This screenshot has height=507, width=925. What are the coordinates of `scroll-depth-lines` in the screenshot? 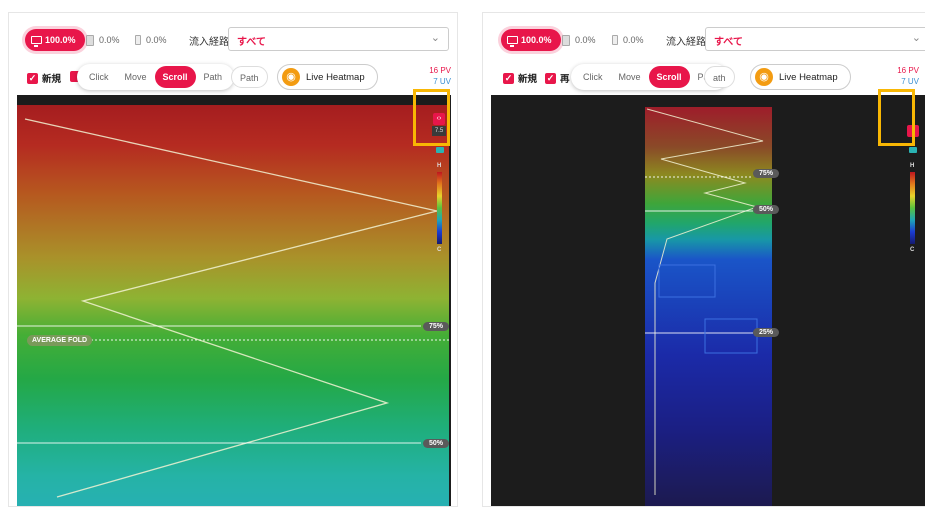 It's located at (704, 301).